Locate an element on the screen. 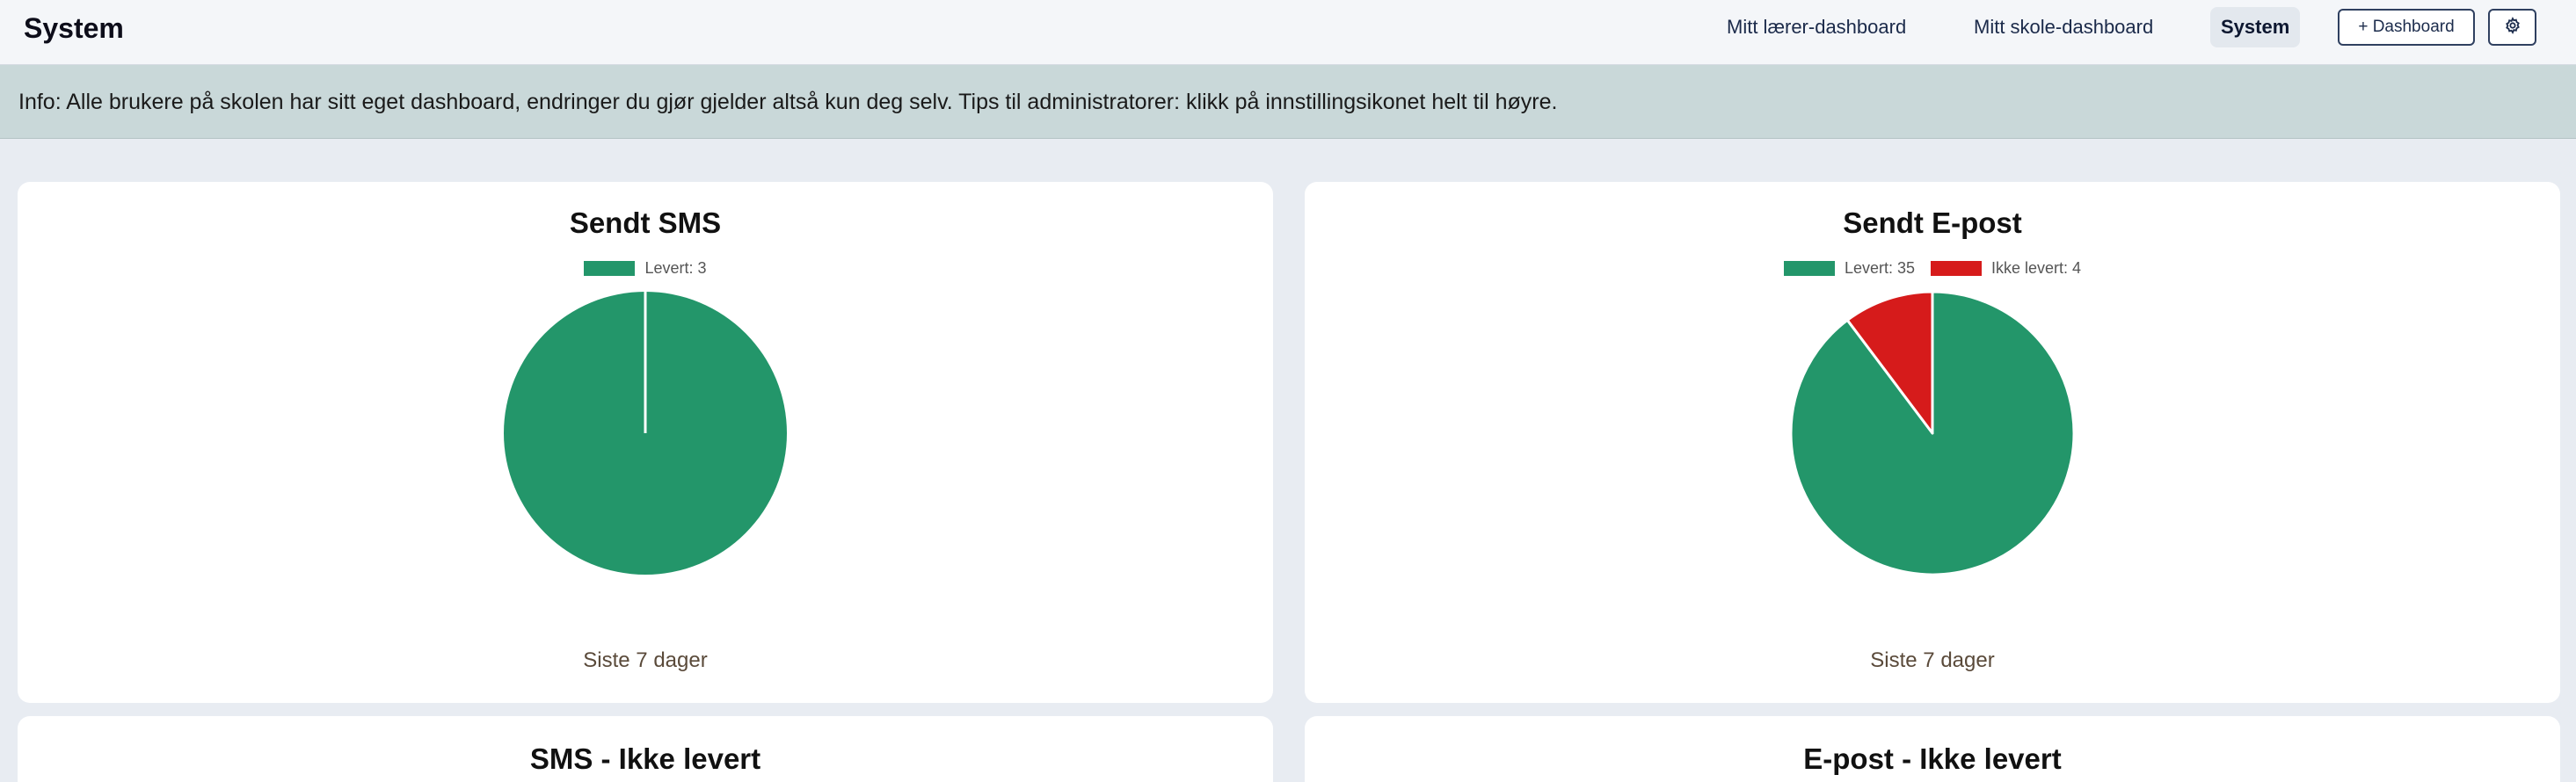  card-sms-not-delivered: SMS - Ikke levert is located at coordinates (645, 749).